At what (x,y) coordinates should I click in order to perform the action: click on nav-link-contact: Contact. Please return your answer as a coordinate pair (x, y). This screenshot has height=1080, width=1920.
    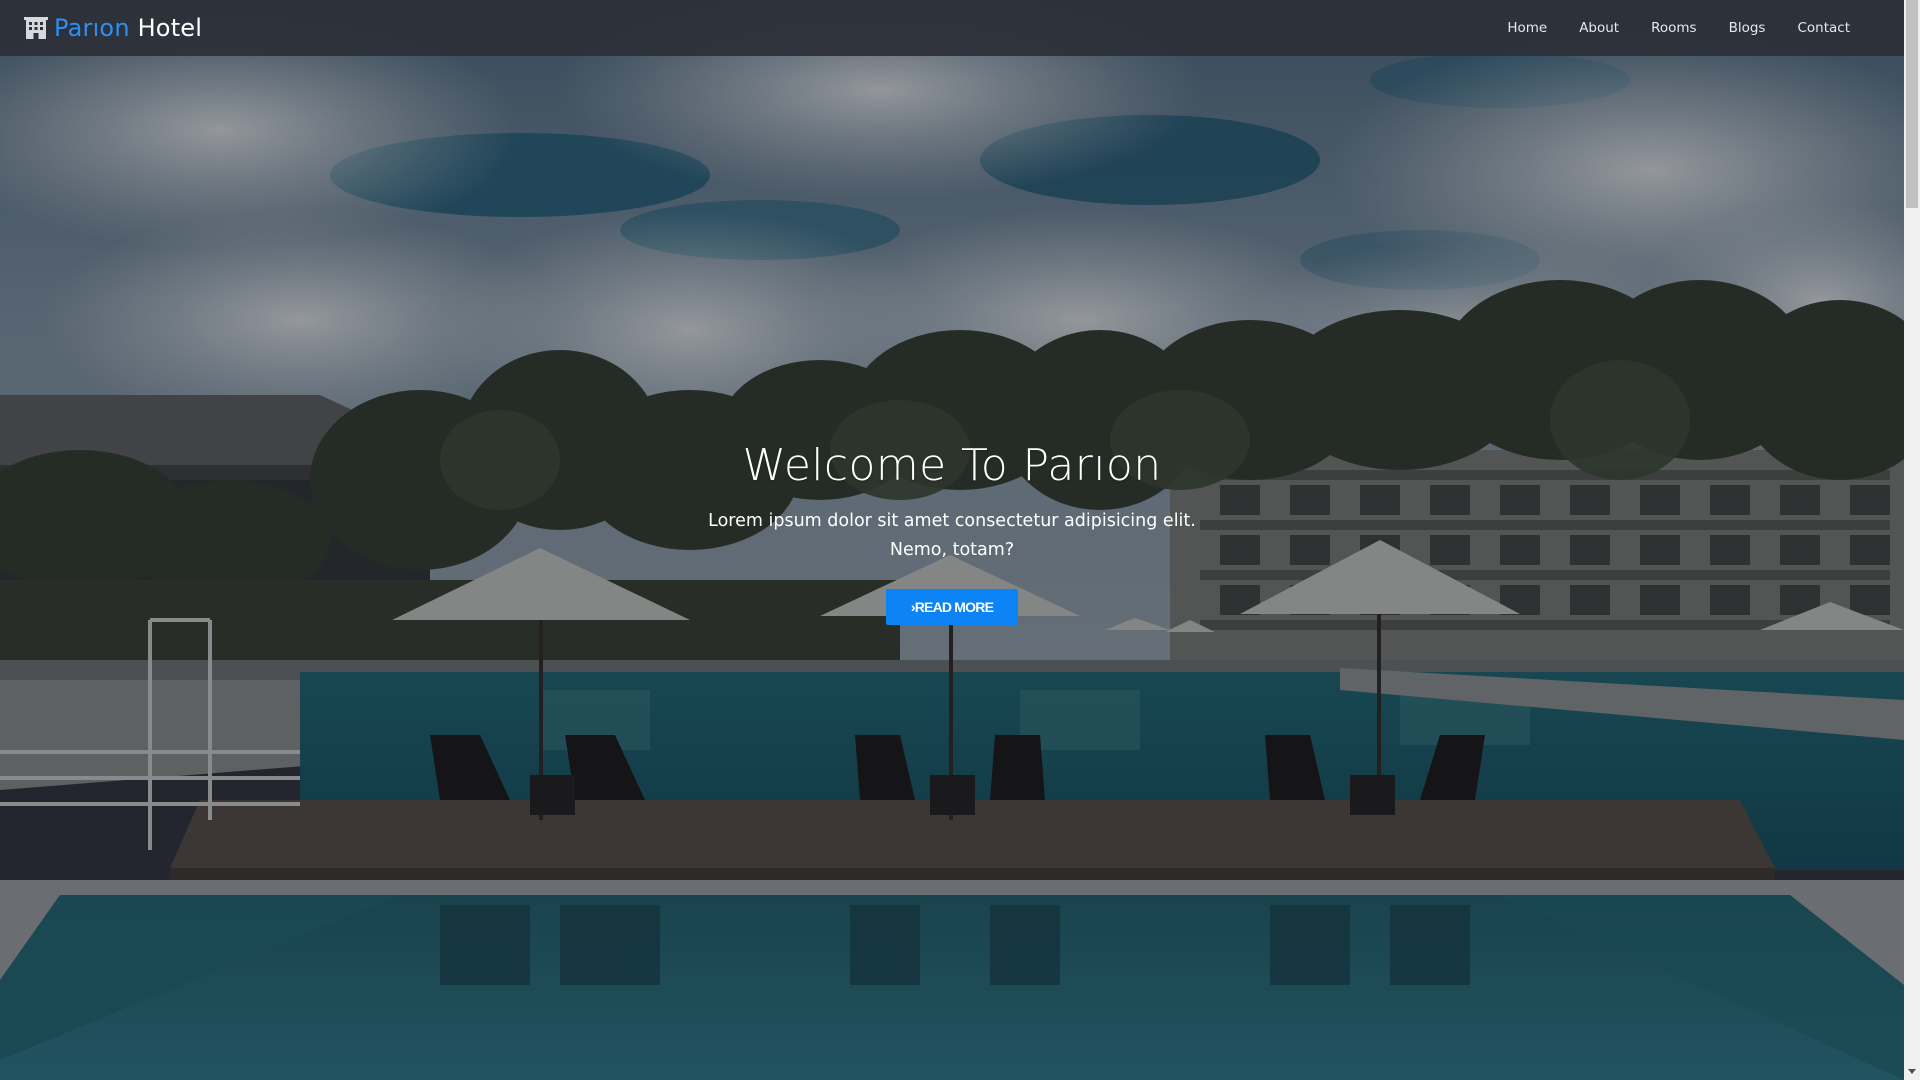
    Looking at the image, I should click on (1823, 28).